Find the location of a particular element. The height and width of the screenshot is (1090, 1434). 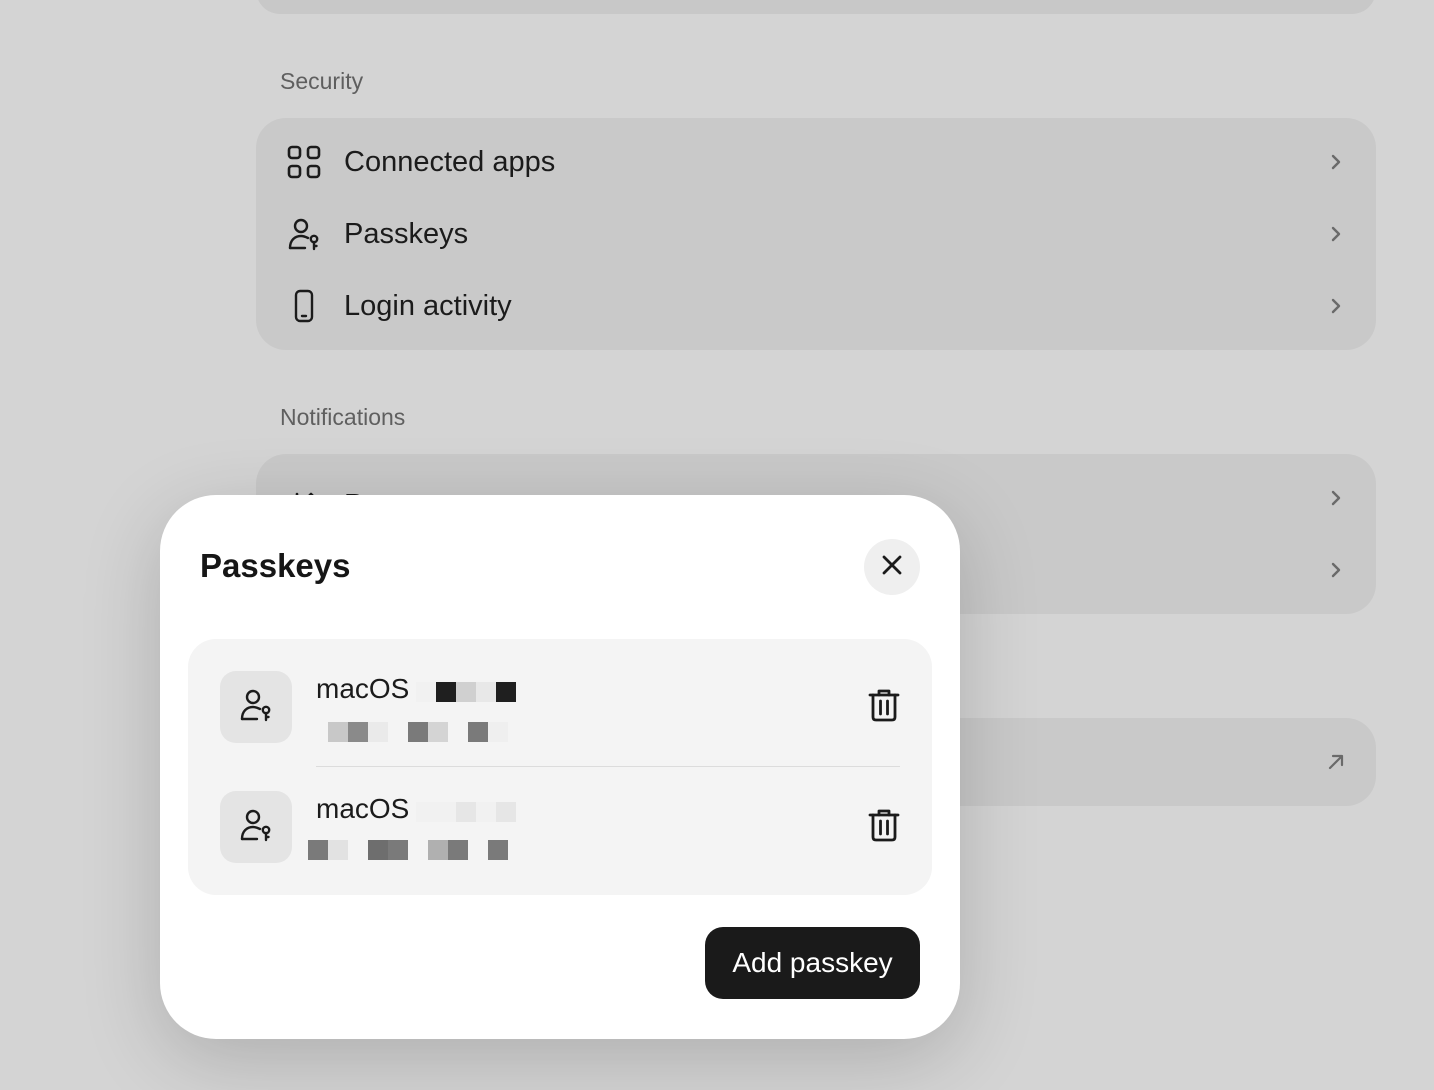

menu-item-passkeys: Passkeys is located at coordinates (816, 234).